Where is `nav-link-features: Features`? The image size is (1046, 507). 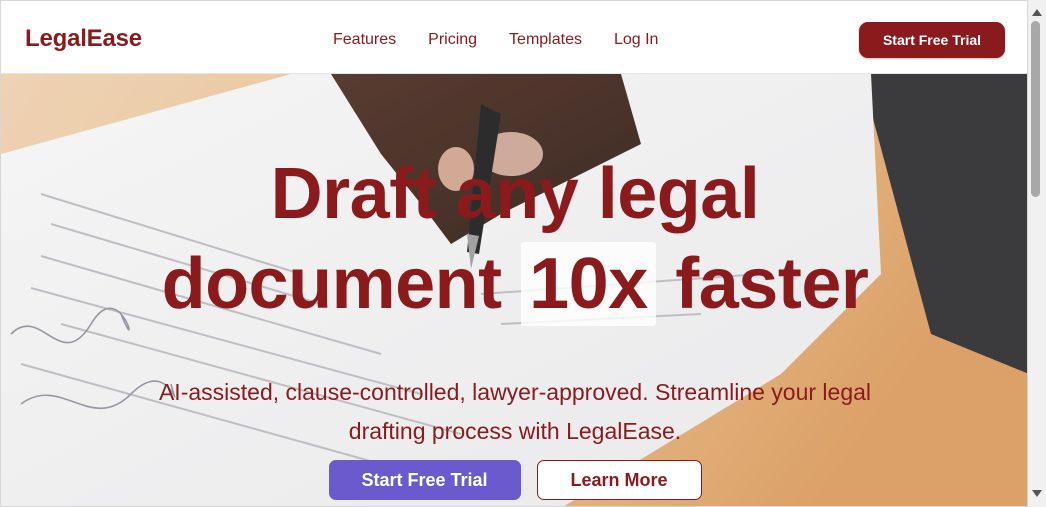 nav-link-features: Features is located at coordinates (364, 40).